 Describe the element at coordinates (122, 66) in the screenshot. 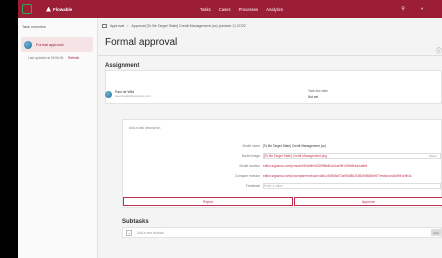

I see `assignment-heading: Assignment` at that location.